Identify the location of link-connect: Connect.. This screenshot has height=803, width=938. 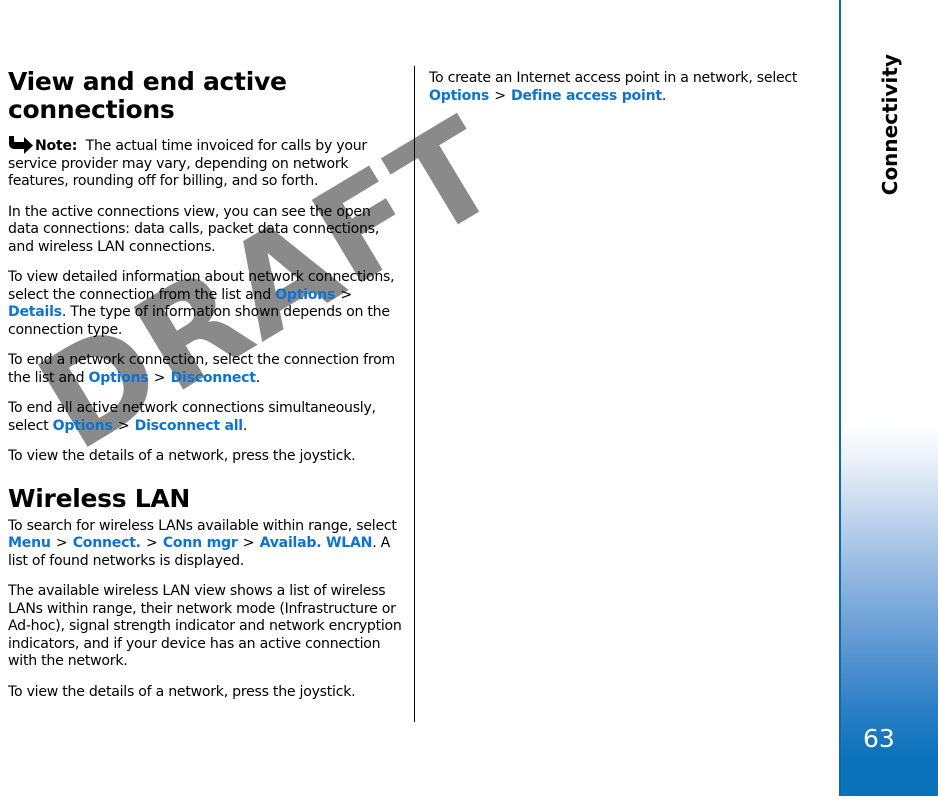
(107, 543).